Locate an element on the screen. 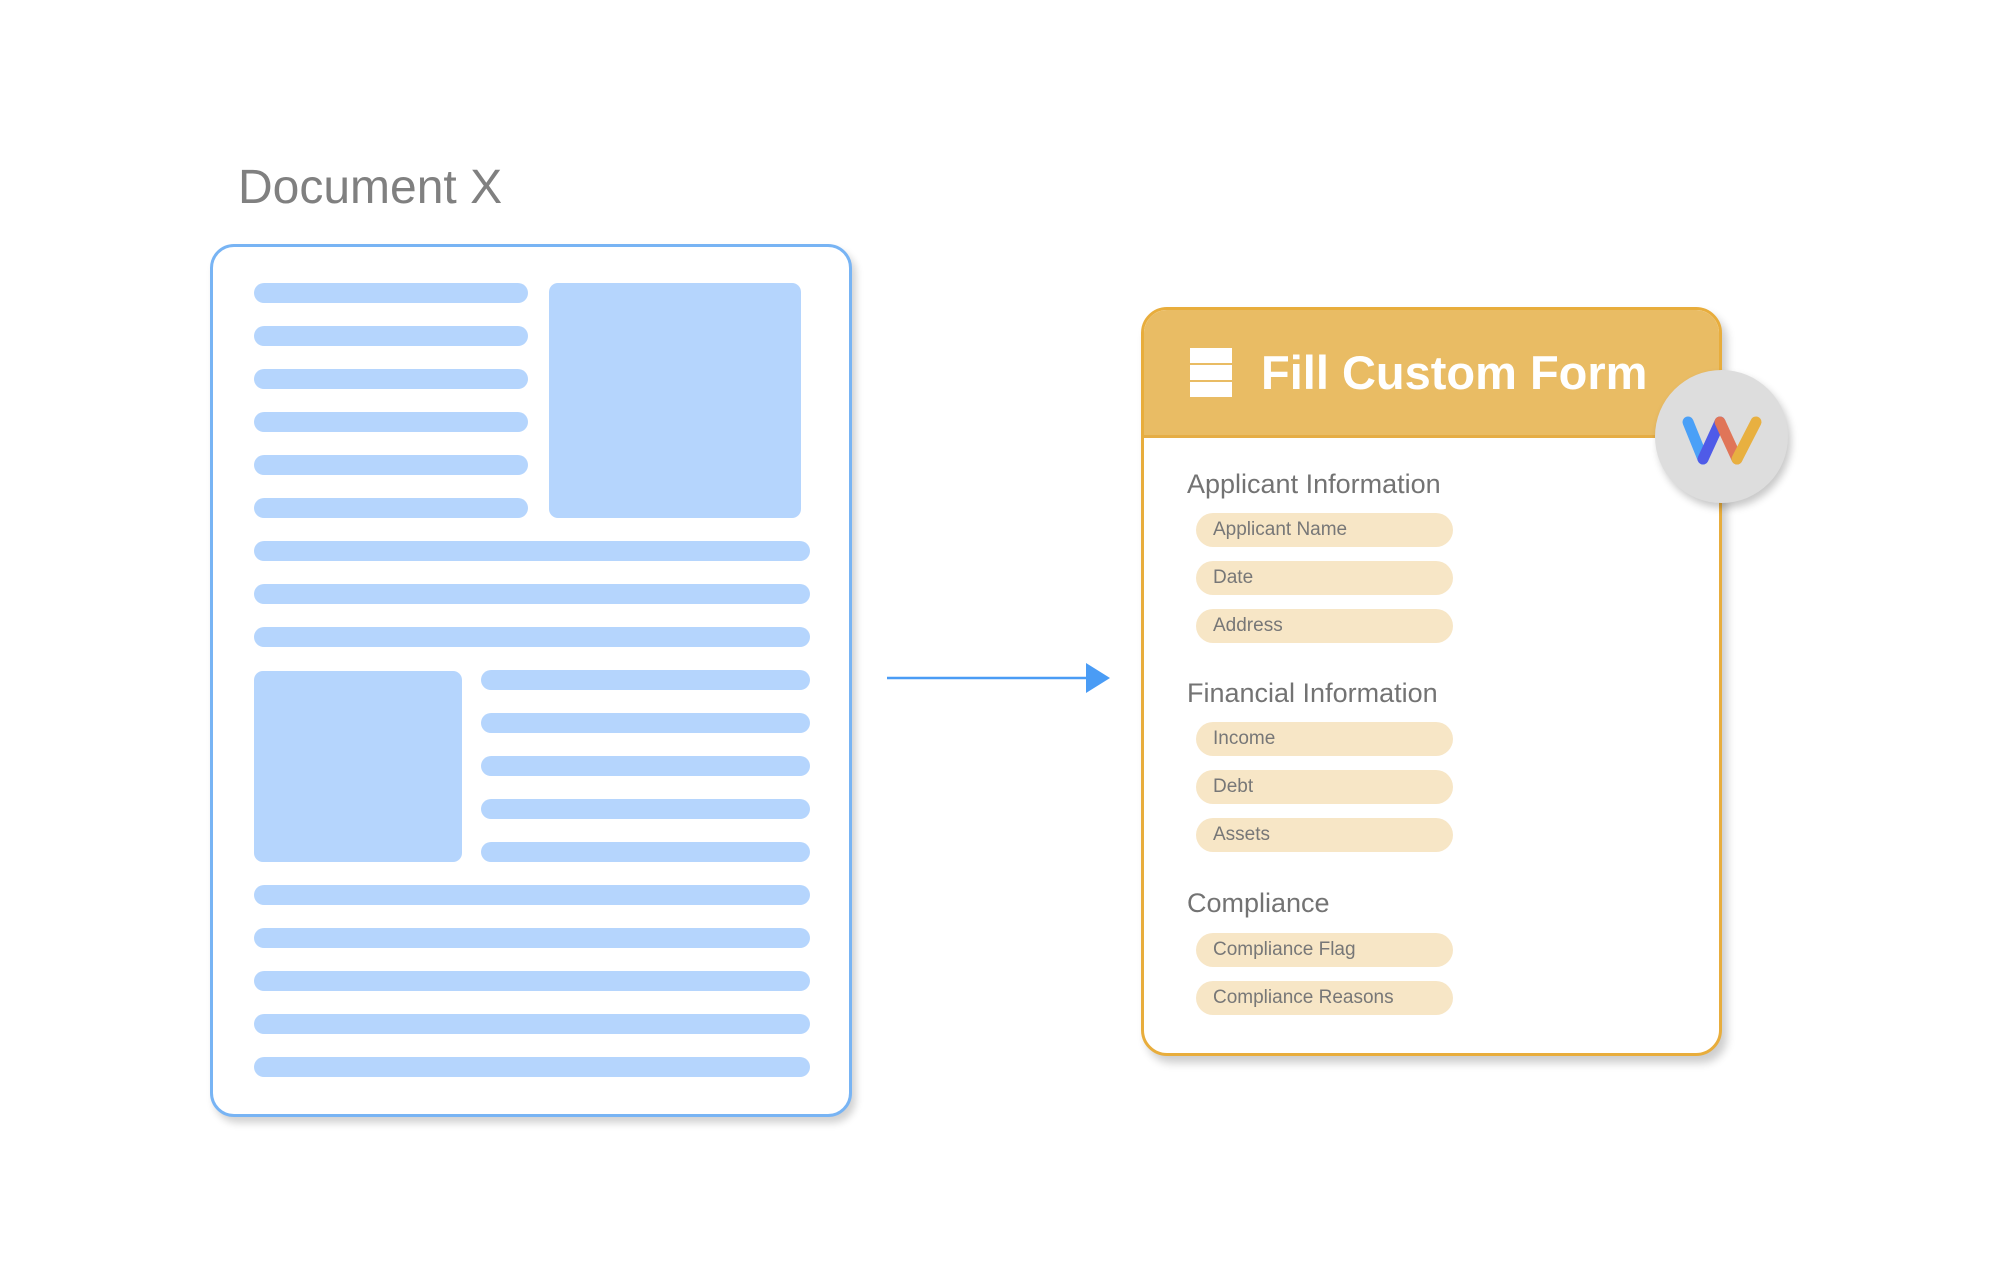  w-logo-icon is located at coordinates (1722, 440).